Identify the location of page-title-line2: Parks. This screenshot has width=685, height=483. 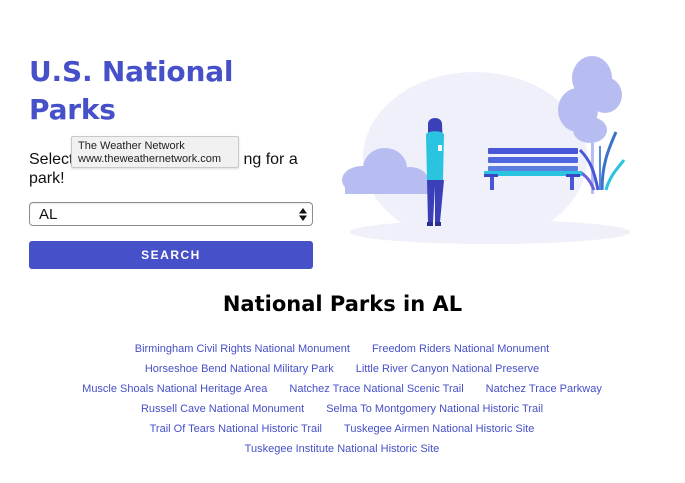
(72, 109).